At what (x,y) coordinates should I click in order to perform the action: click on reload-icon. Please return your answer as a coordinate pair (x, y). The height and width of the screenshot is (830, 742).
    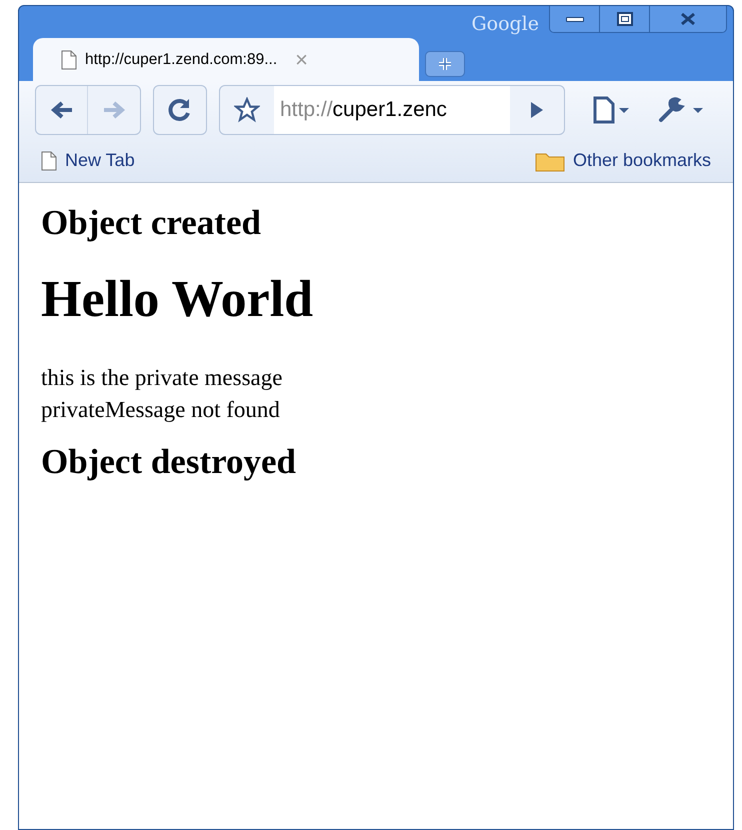
    Looking at the image, I should click on (180, 110).